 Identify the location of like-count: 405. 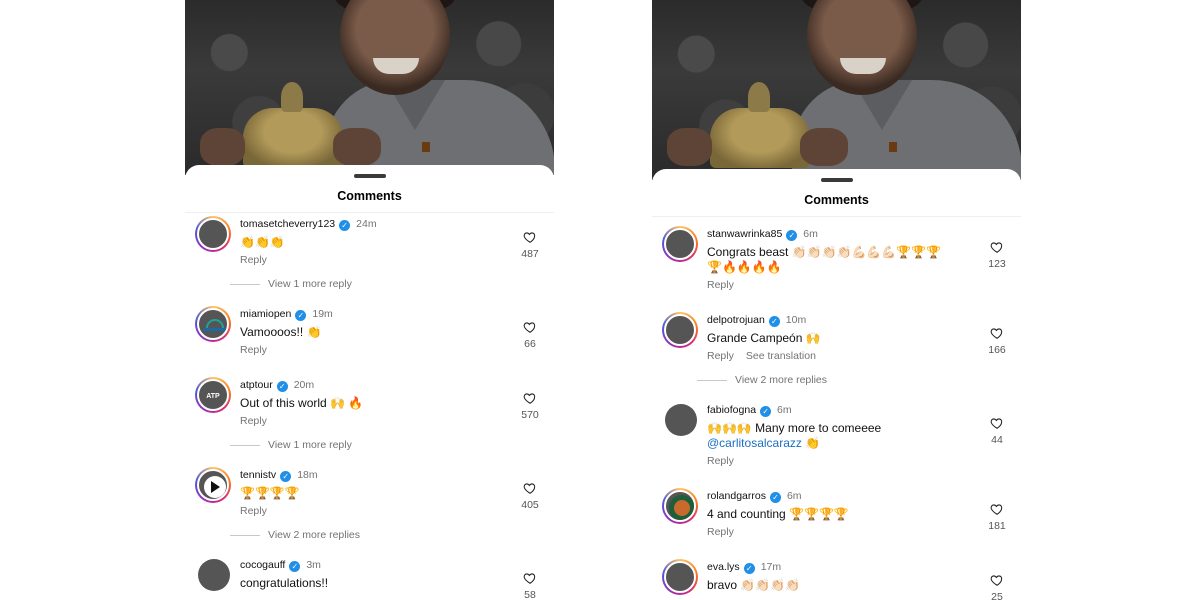
(530, 505).